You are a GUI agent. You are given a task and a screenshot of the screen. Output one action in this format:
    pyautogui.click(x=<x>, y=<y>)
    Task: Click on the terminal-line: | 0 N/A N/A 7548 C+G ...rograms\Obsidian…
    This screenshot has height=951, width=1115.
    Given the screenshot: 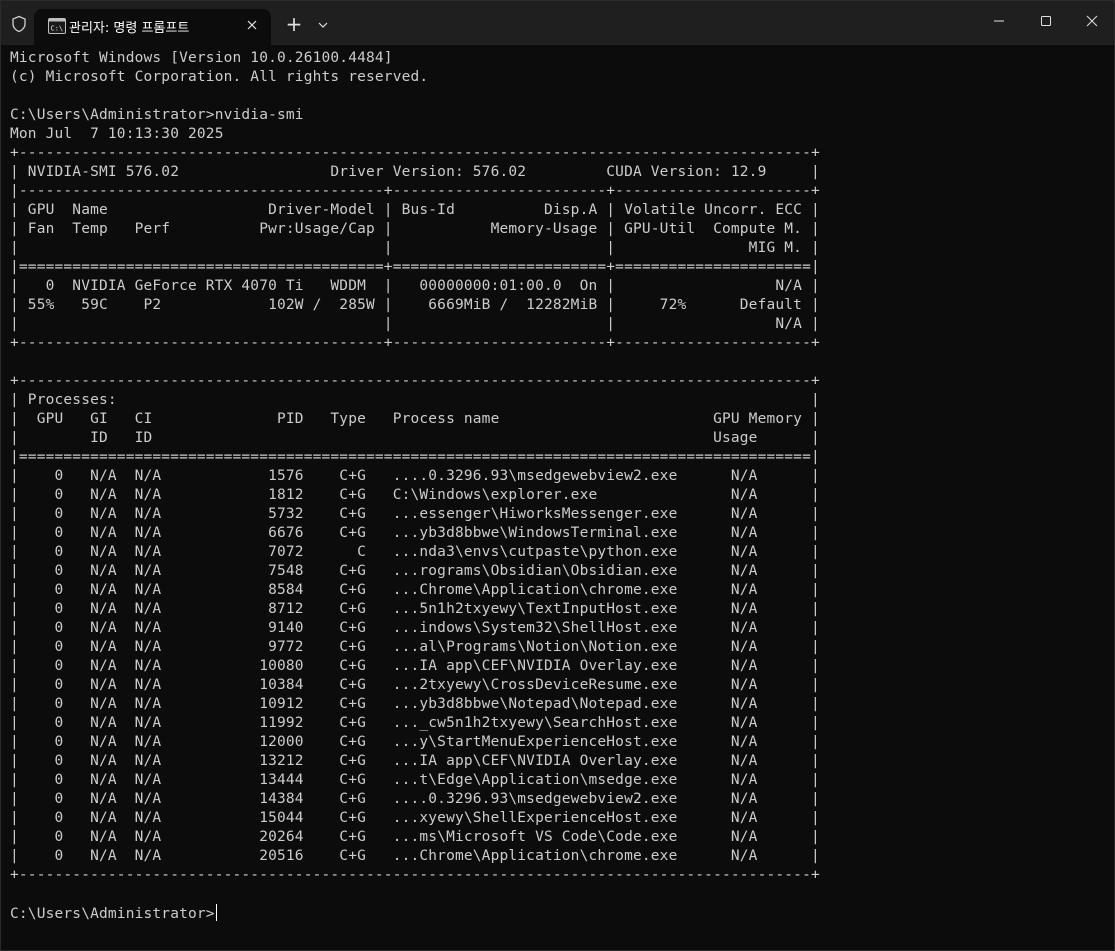 What is the action you would take?
    pyautogui.click(x=415, y=571)
    